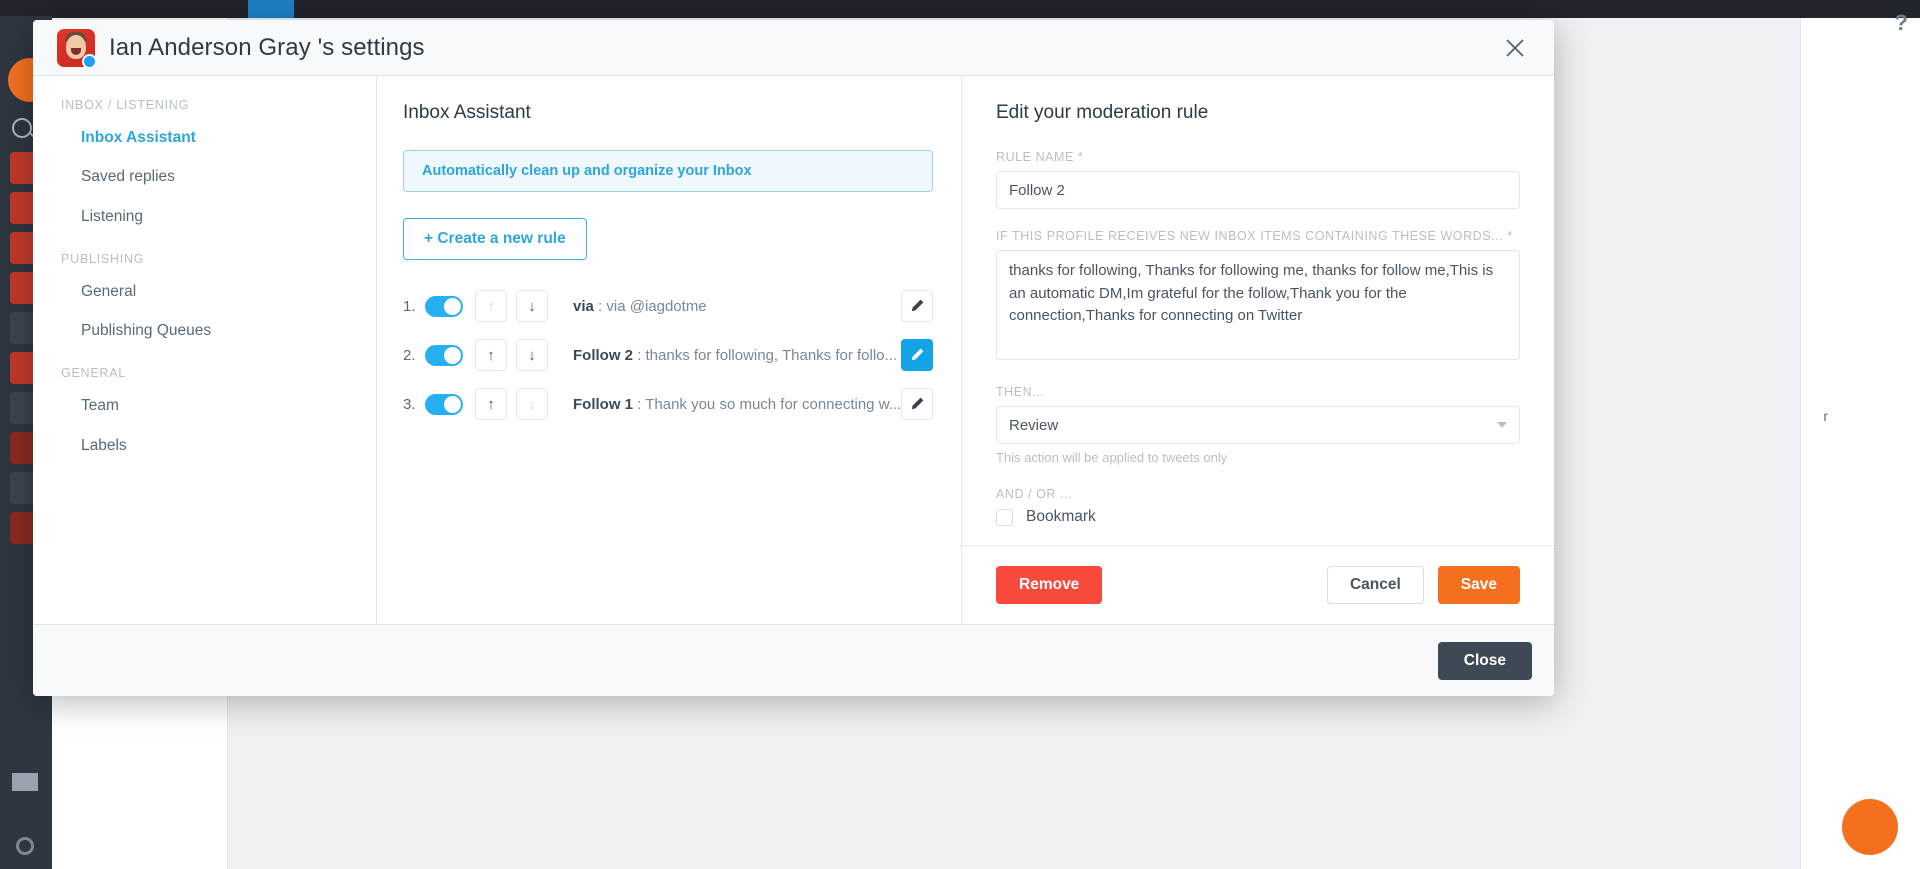 The height and width of the screenshot is (869, 1920). What do you see at coordinates (495, 239) in the screenshot?
I see `create-rule-button: + Create a new rule` at bounding box center [495, 239].